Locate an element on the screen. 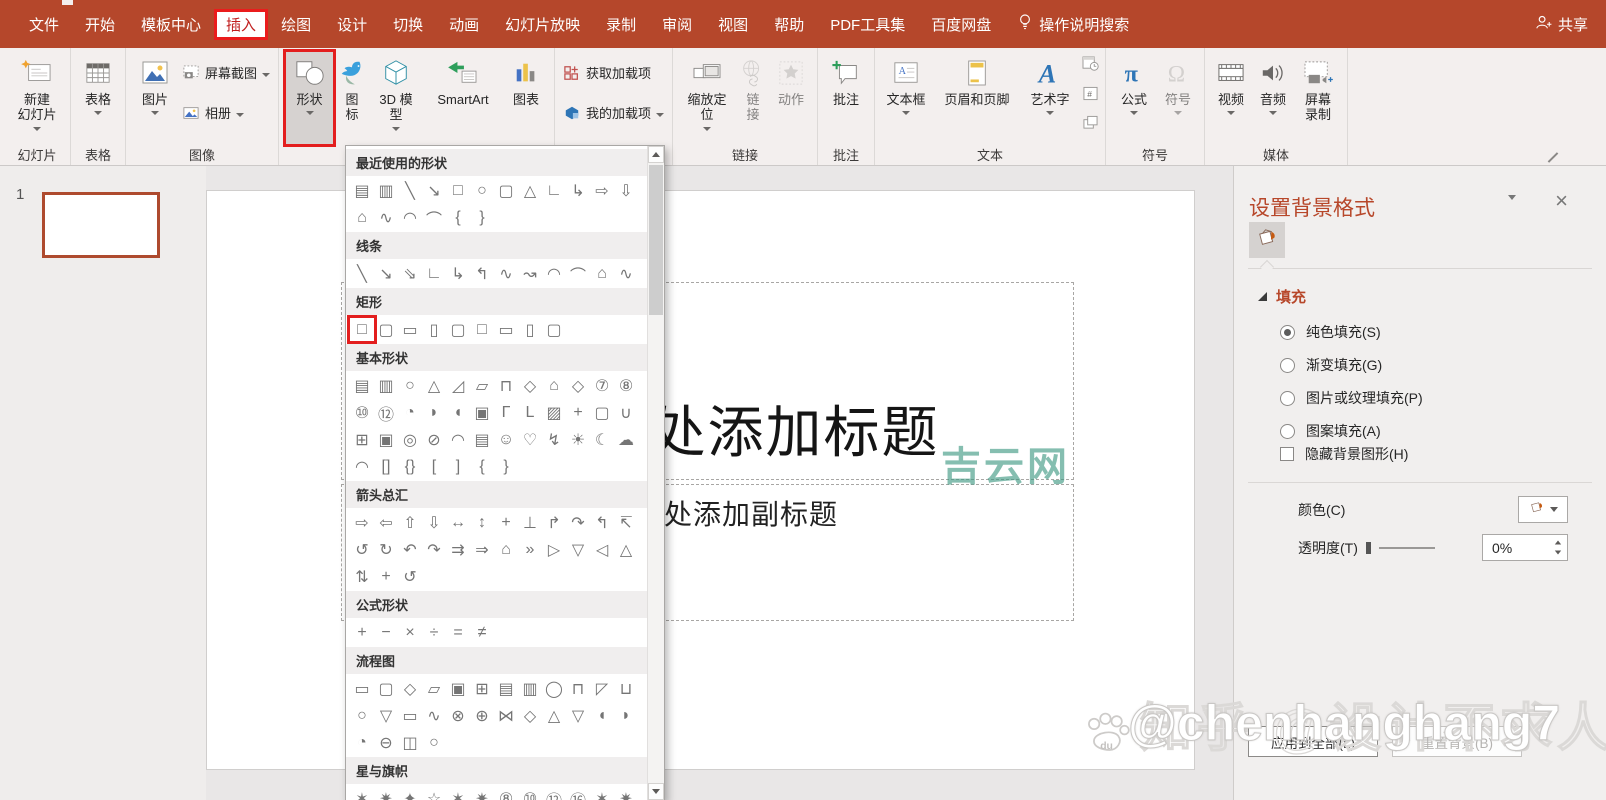  shape-cell: ▯ is located at coordinates (434, 329).